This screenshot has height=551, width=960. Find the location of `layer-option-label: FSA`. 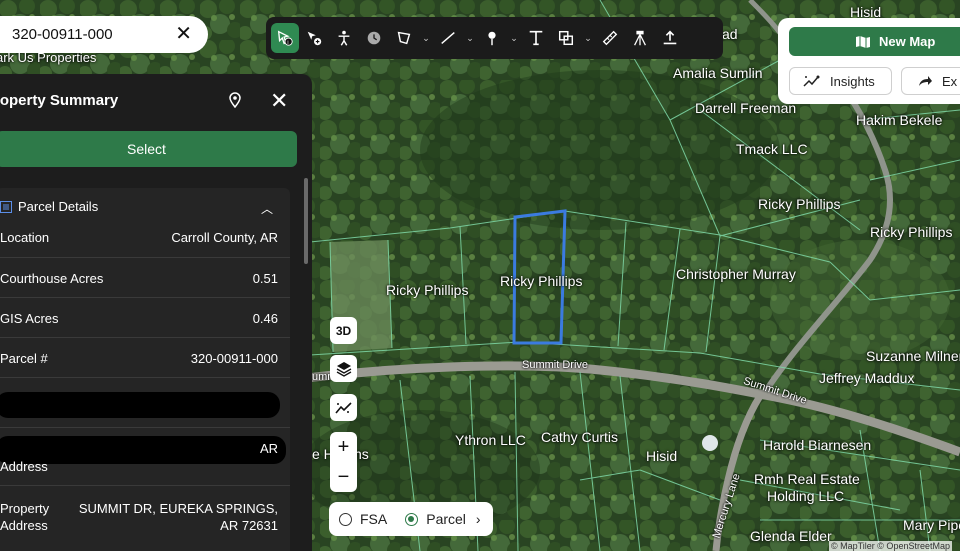

layer-option-label: FSA is located at coordinates (374, 519).